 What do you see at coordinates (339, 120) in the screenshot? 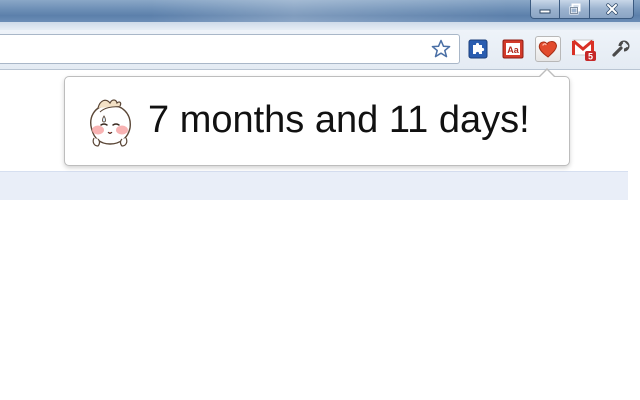
I see `popup-message: 7 months and 11 days!` at bounding box center [339, 120].